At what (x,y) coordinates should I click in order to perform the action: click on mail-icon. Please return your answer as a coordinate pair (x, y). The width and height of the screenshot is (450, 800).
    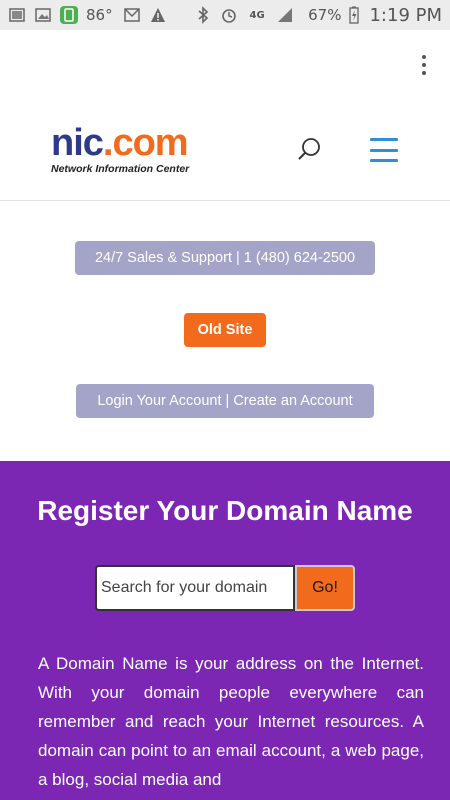
    Looking at the image, I should click on (132, 15).